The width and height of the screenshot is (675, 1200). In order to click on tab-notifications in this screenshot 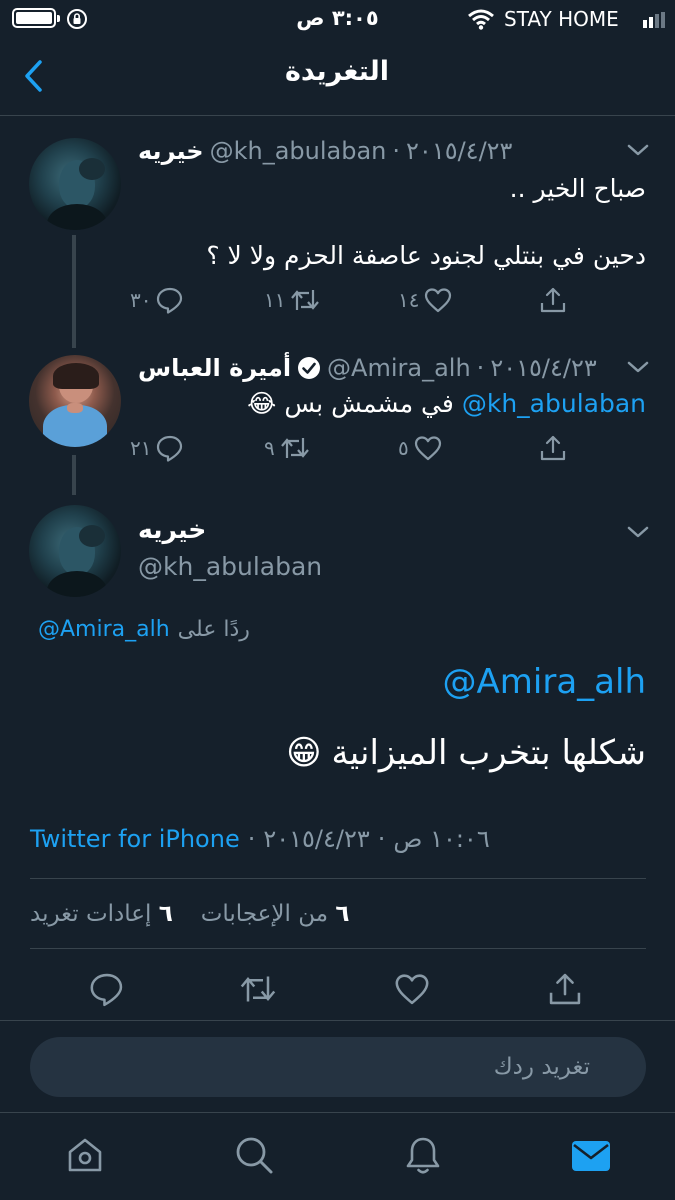, I will do `click(423, 1155)`.